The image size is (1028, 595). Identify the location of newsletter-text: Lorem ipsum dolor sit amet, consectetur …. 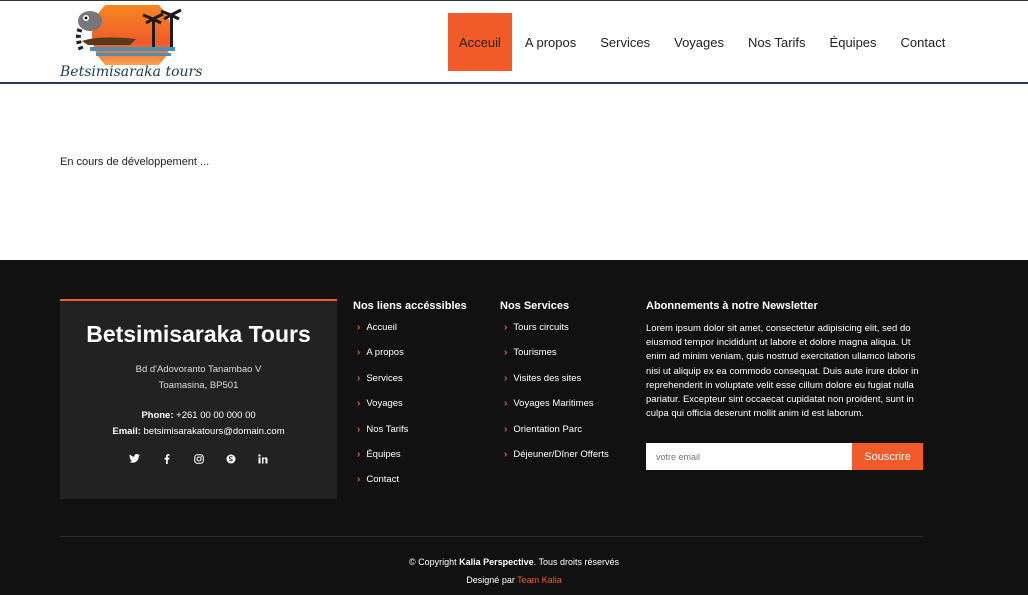
(782, 371).